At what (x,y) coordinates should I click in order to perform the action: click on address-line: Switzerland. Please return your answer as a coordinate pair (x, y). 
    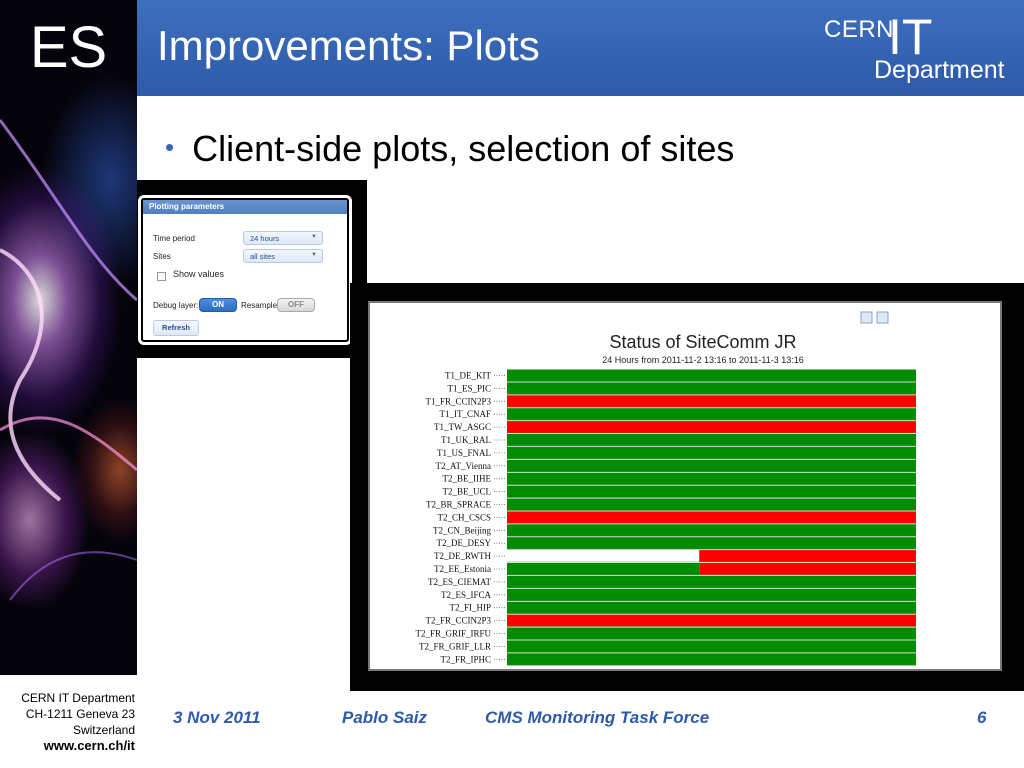
    Looking at the image, I should click on (103, 730).